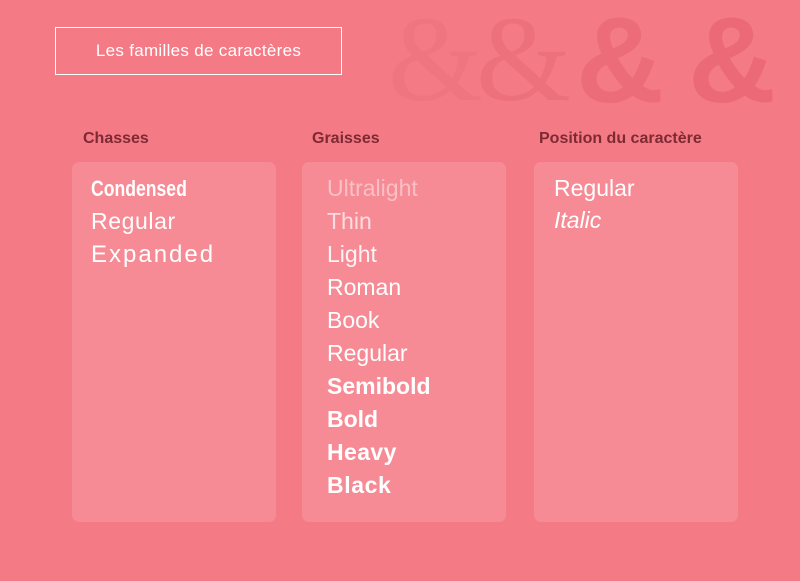  I want to click on list-item: Black, so click(359, 485).